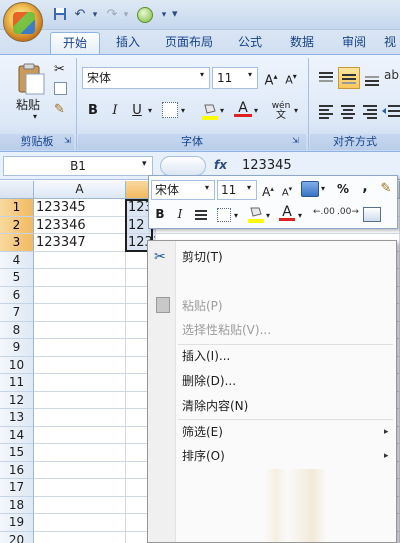 The height and width of the screenshot is (543, 400). I want to click on menu-item-cut: 剪切(T), so click(202, 257).